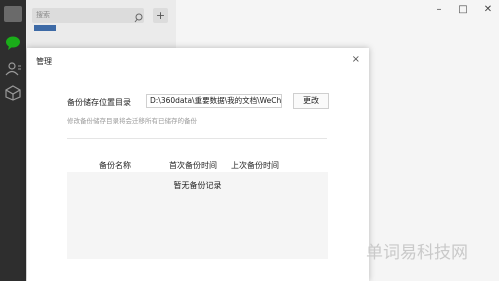 The image size is (499, 281). I want to click on search-input: 搜索, so click(88, 15).